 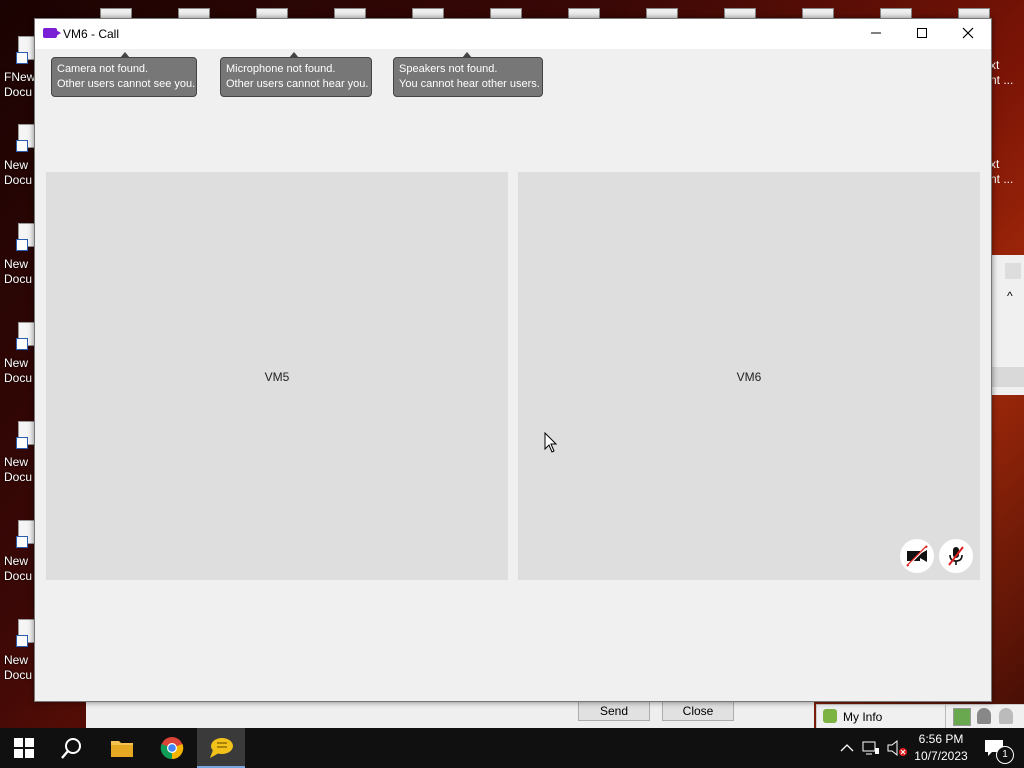 I want to click on network-tray-icon-button, so click(x=871, y=748).